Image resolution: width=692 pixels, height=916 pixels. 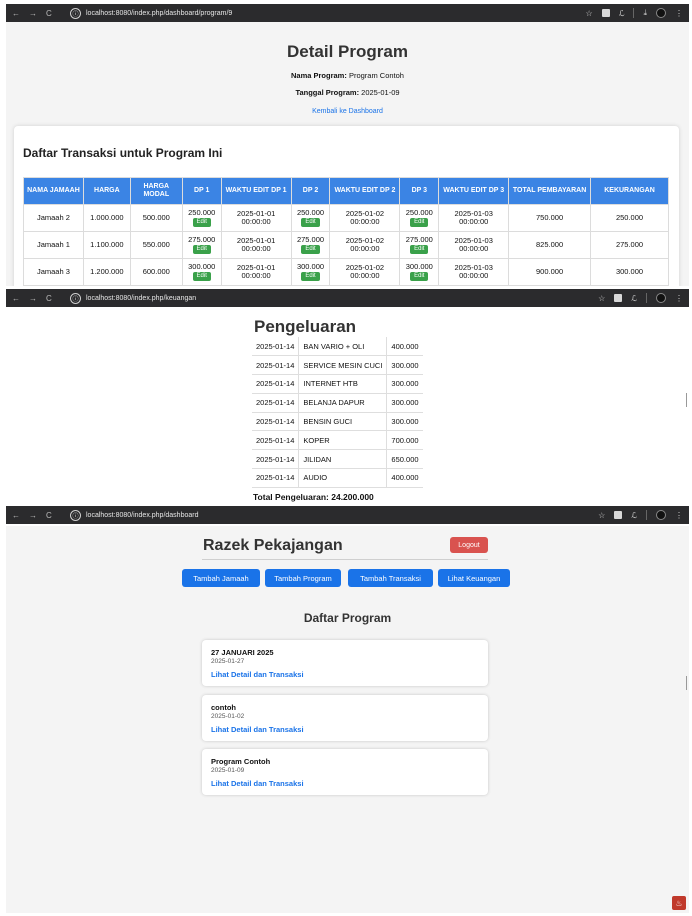 What do you see at coordinates (201, 191) in the screenshot?
I see `column-header: DP 1` at bounding box center [201, 191].